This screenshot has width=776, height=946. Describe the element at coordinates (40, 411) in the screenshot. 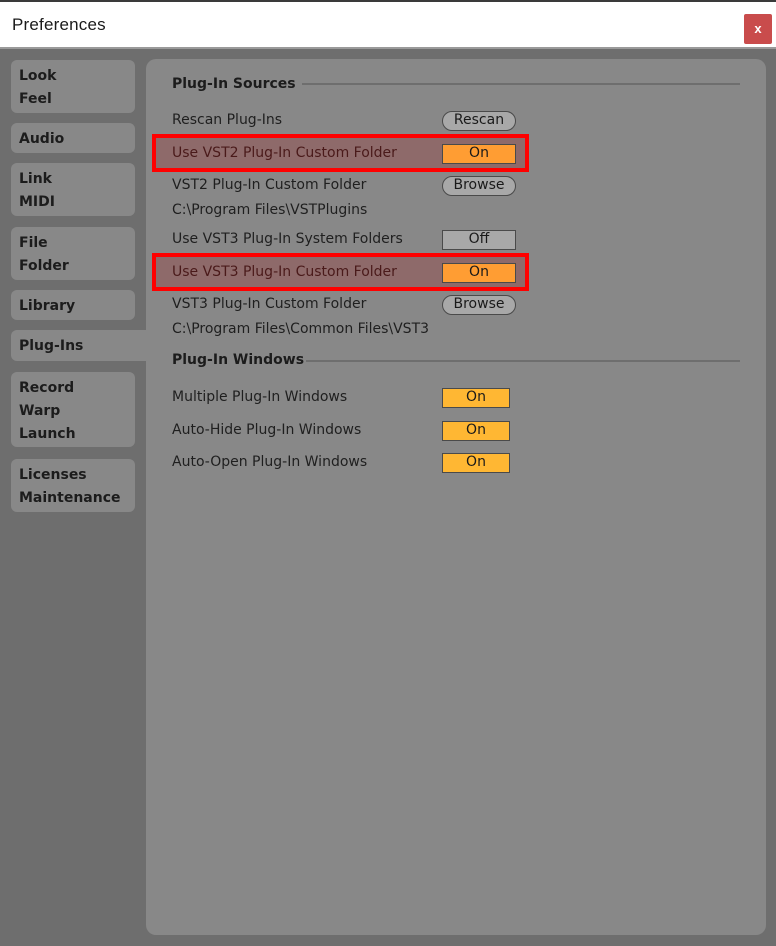

I see `tab-label: Warp` at that location.